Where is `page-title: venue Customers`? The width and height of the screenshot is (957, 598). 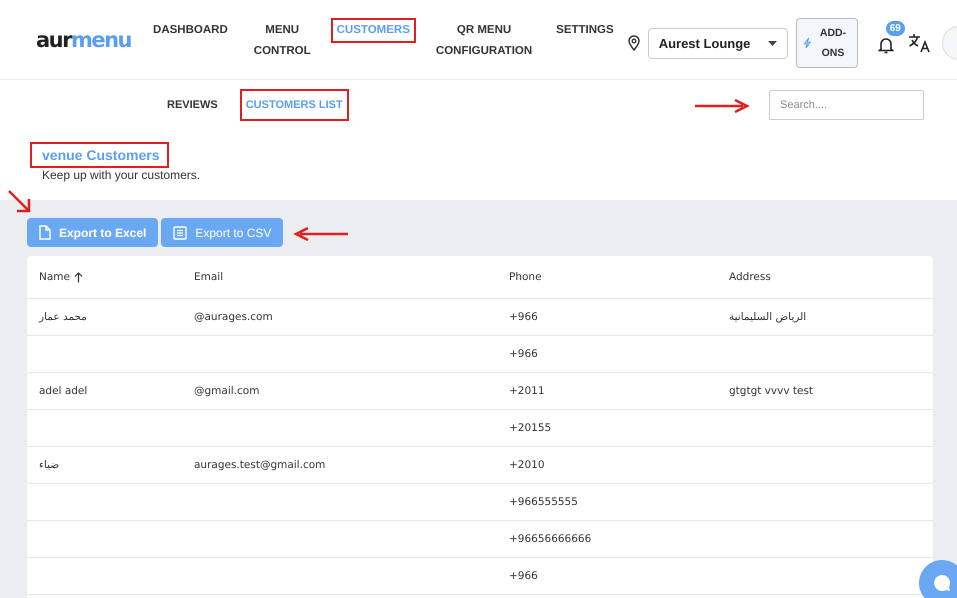 page-title: venue Customers is located at coordinates (100, 155).